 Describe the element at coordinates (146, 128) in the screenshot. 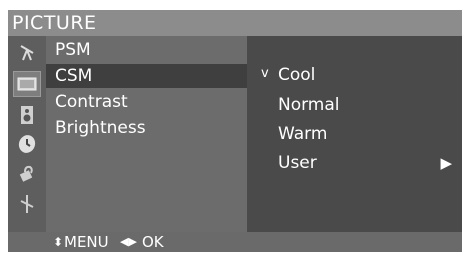

I see `menu-item-brightness: Brightness` at that location.